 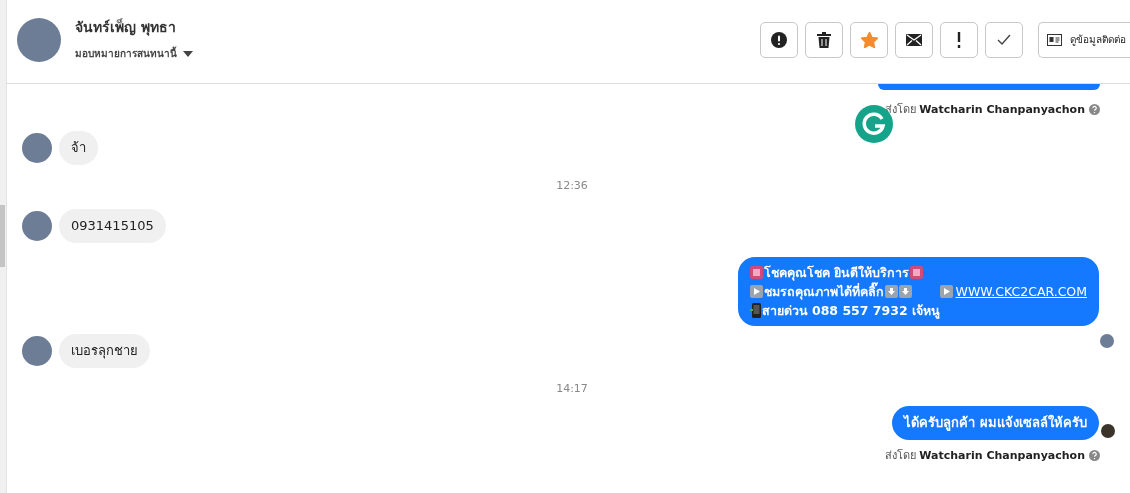 What do you see at coordinates (188, 53) in the screenshot?
I see `caret-icon` at bounding box center [188, 53].